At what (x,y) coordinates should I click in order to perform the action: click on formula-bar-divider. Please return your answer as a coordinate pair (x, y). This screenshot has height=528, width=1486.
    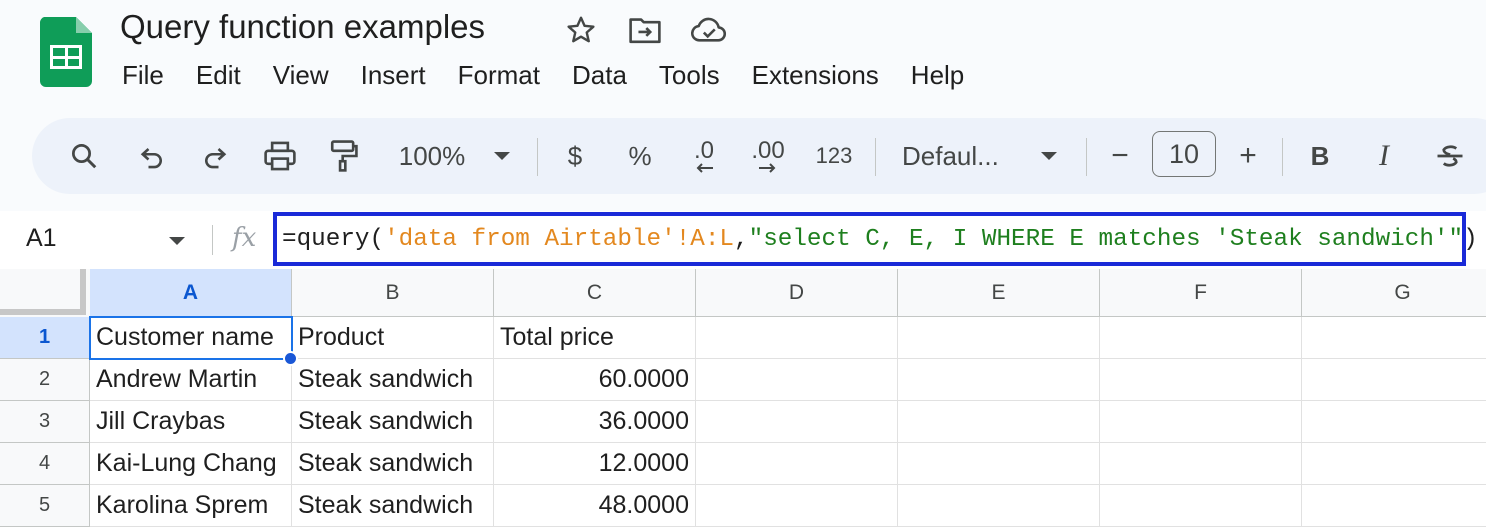
    Looking at the image, I should click on (212, 240).